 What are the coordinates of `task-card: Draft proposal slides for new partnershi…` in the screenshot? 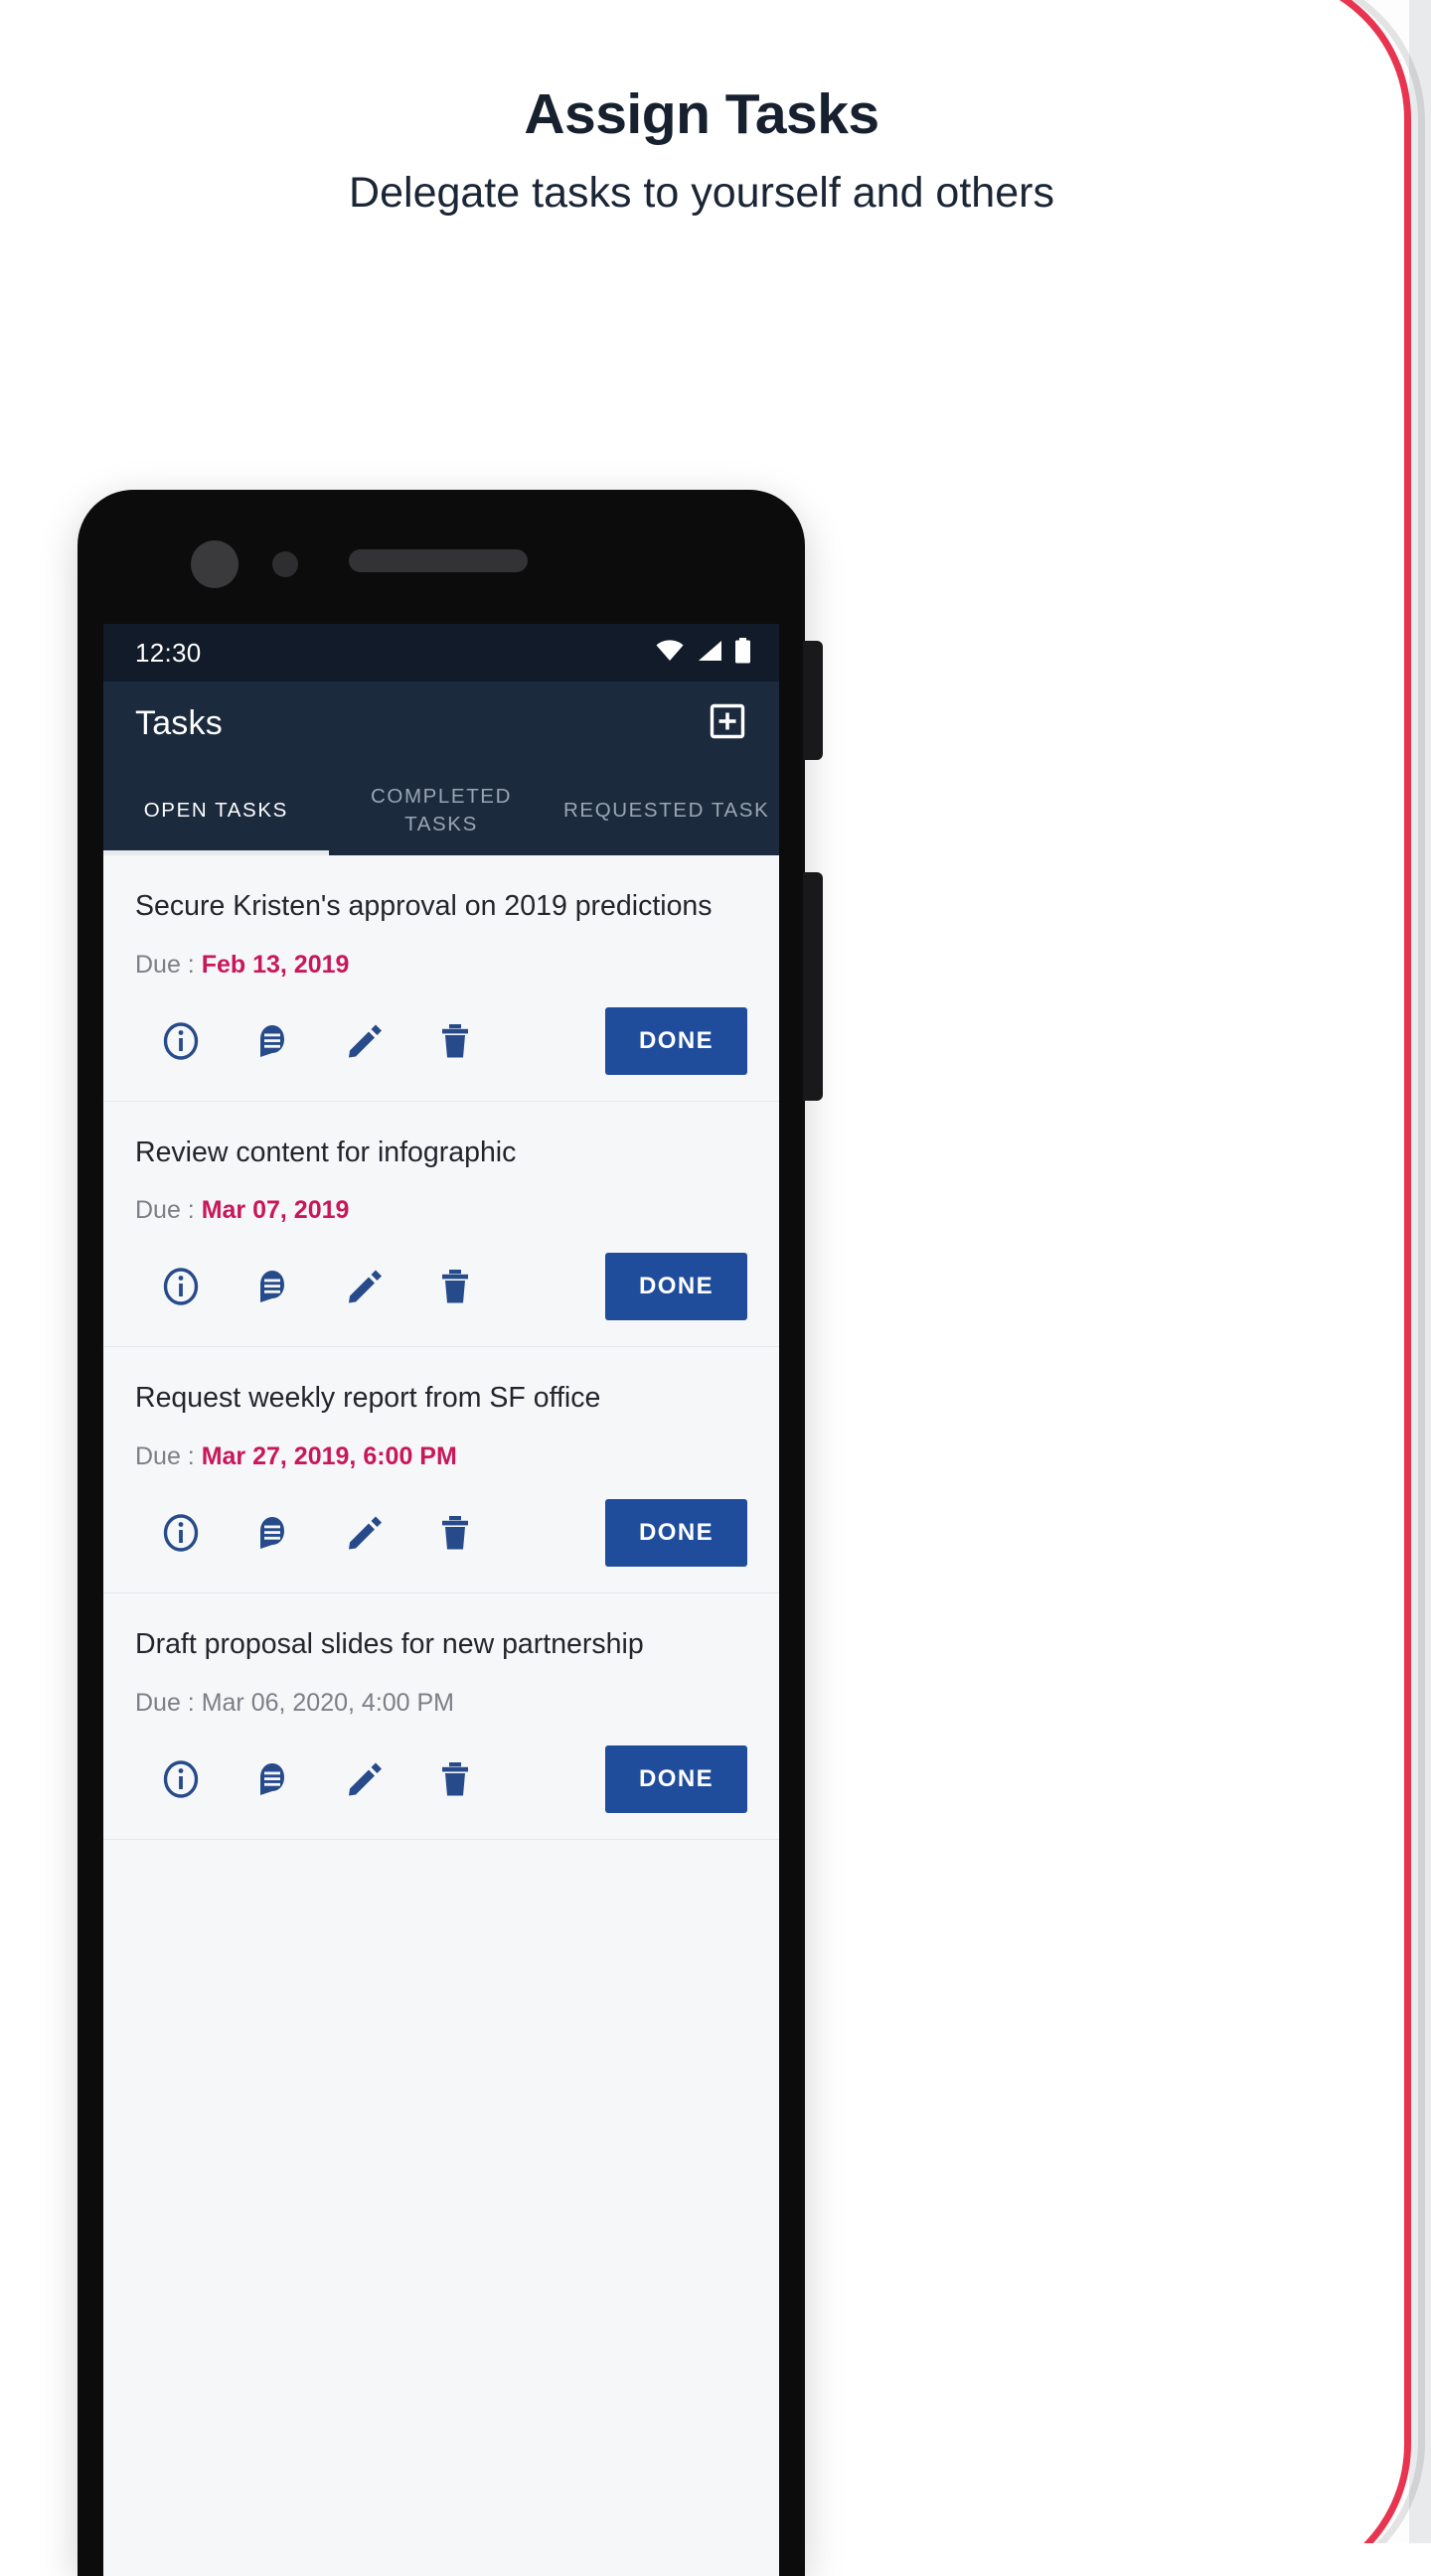 It's located at (441, 1716).